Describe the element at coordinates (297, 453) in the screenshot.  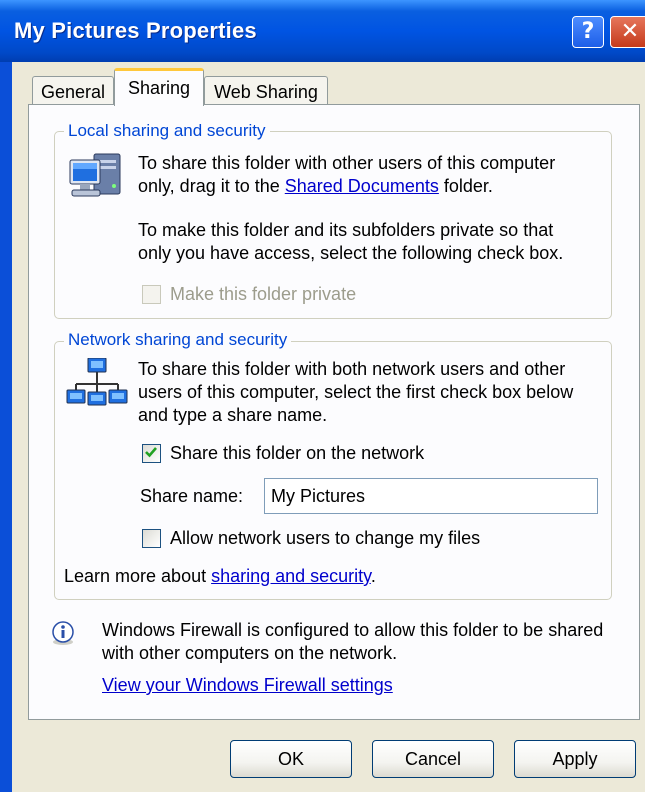
I see `share-on-network-label: Share this folder on the network` at that location.